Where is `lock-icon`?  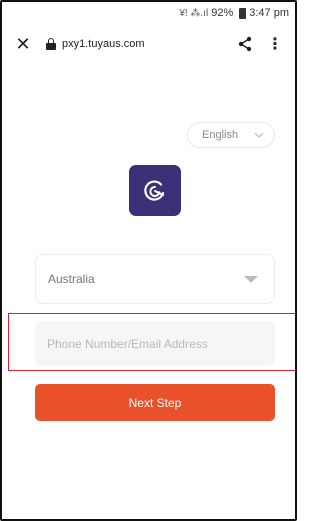 lock-icon is located at coordinates (51, 44).